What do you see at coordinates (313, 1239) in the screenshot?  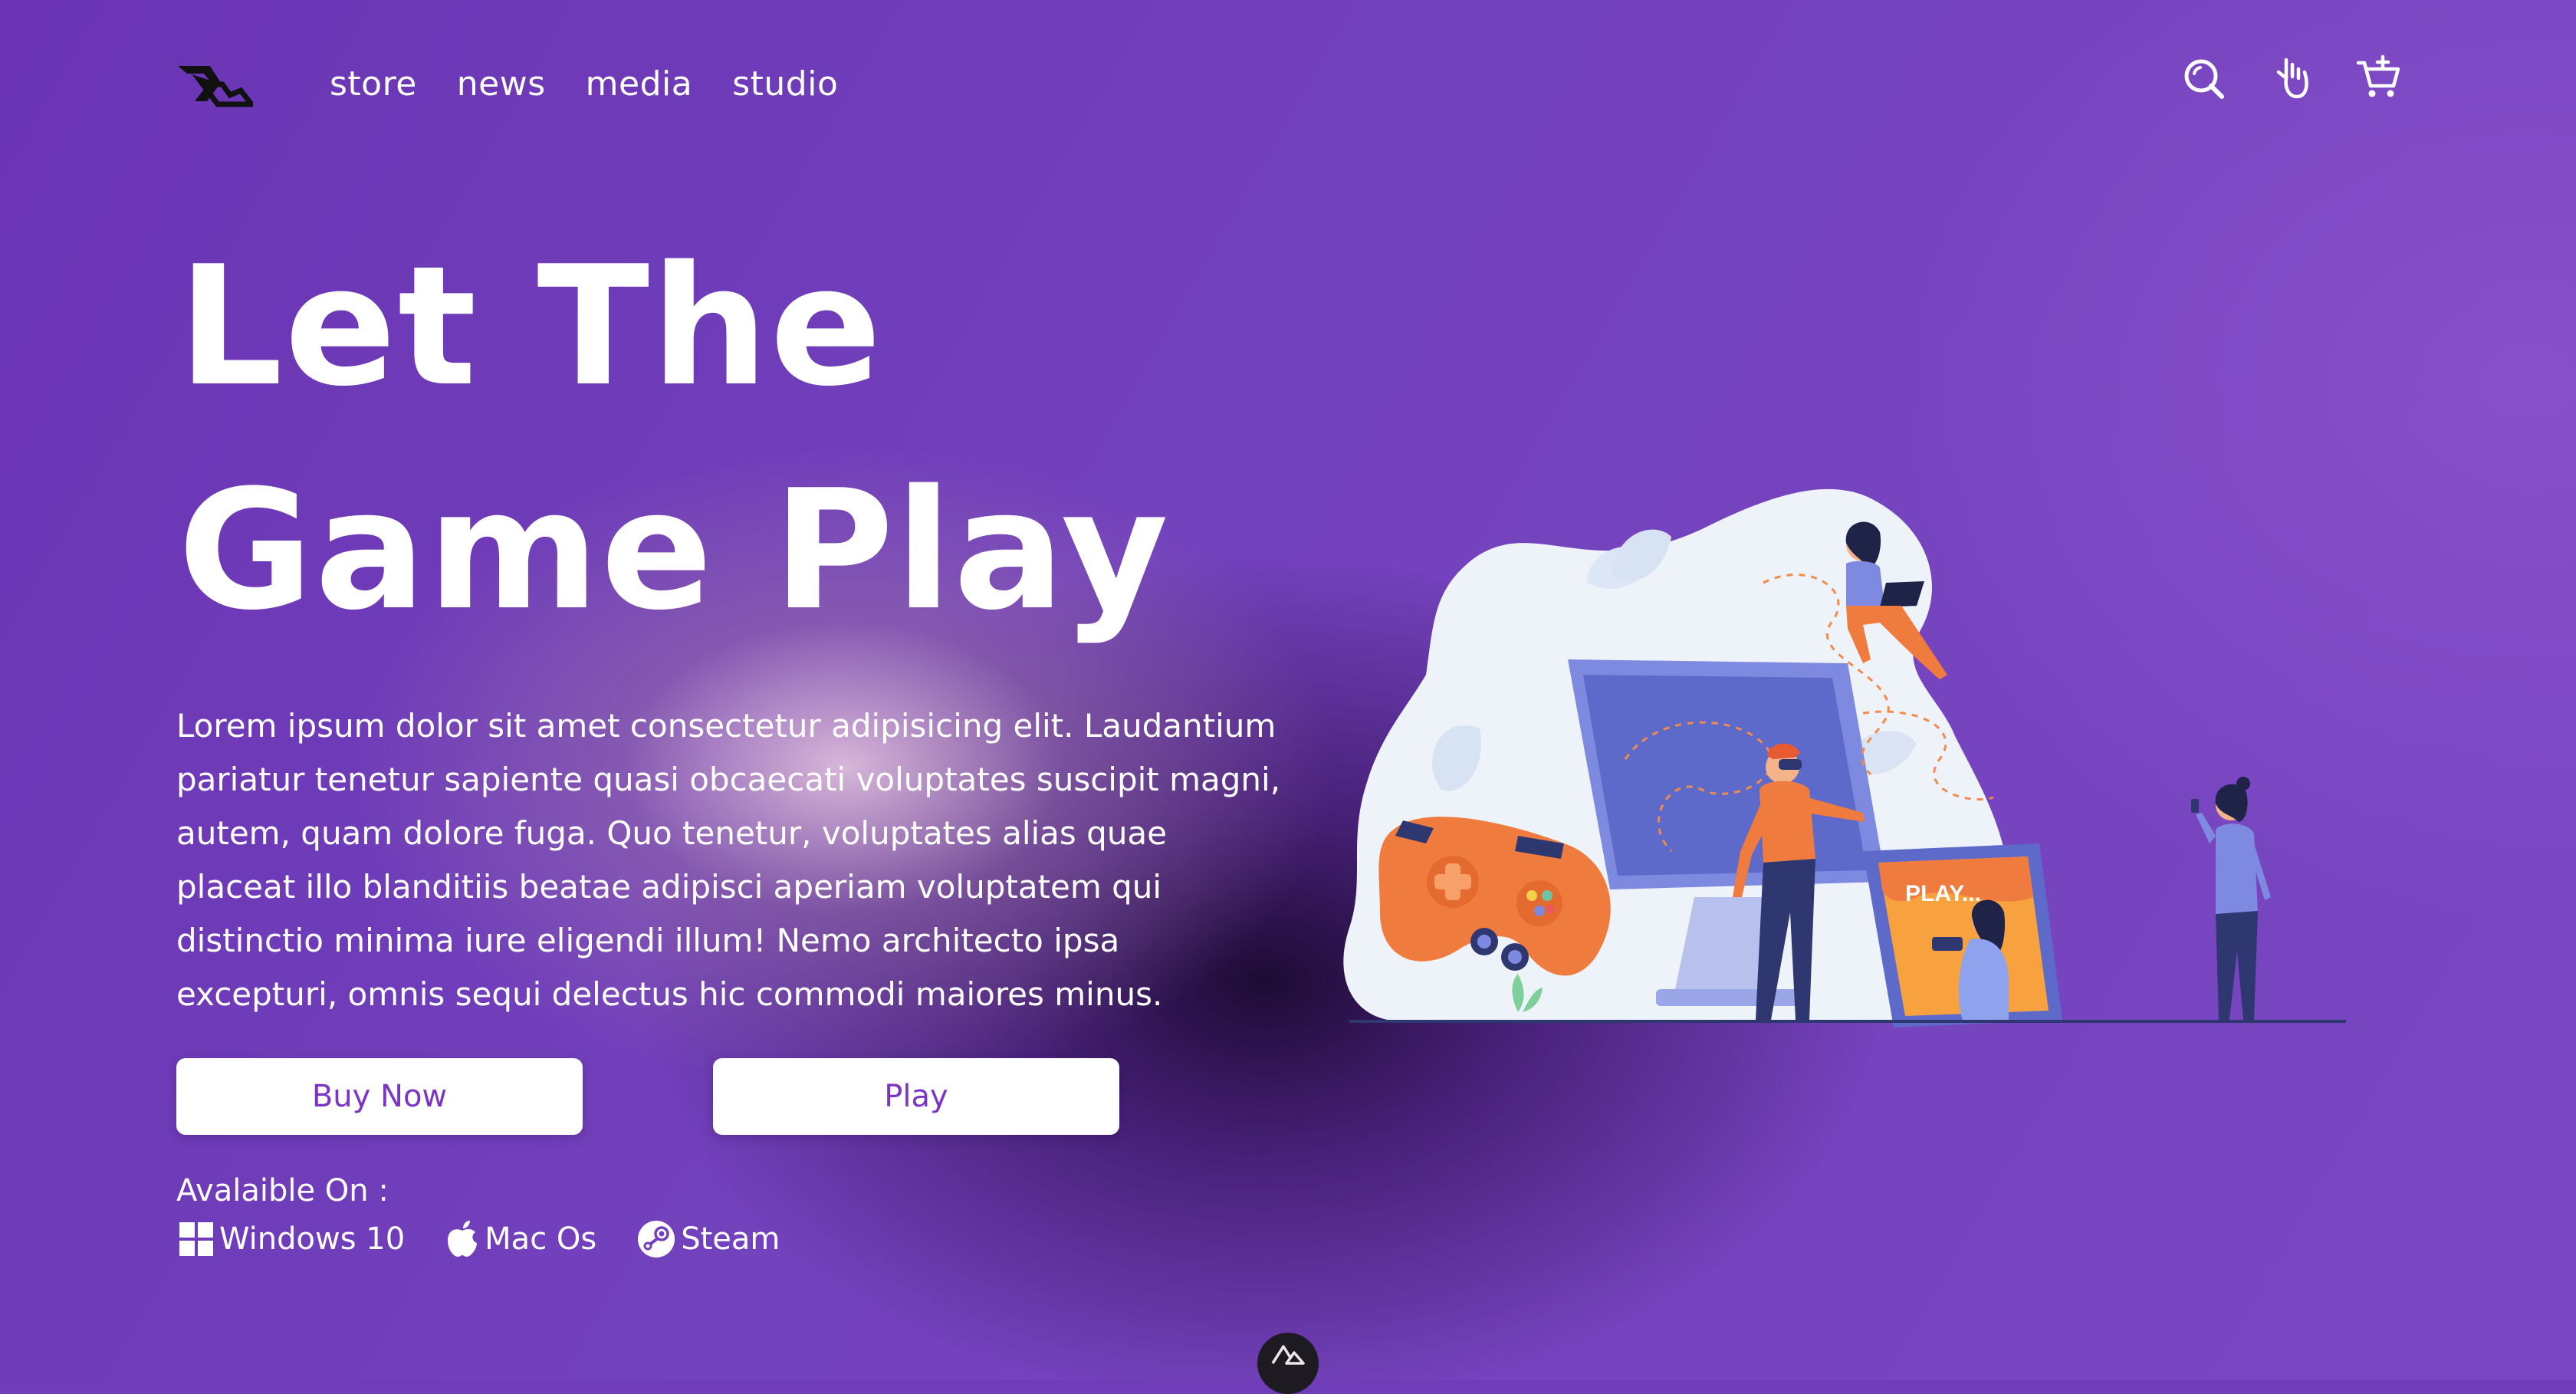 I see `platform-windows-label: Windows 10` at bounding box center [313, 1239].